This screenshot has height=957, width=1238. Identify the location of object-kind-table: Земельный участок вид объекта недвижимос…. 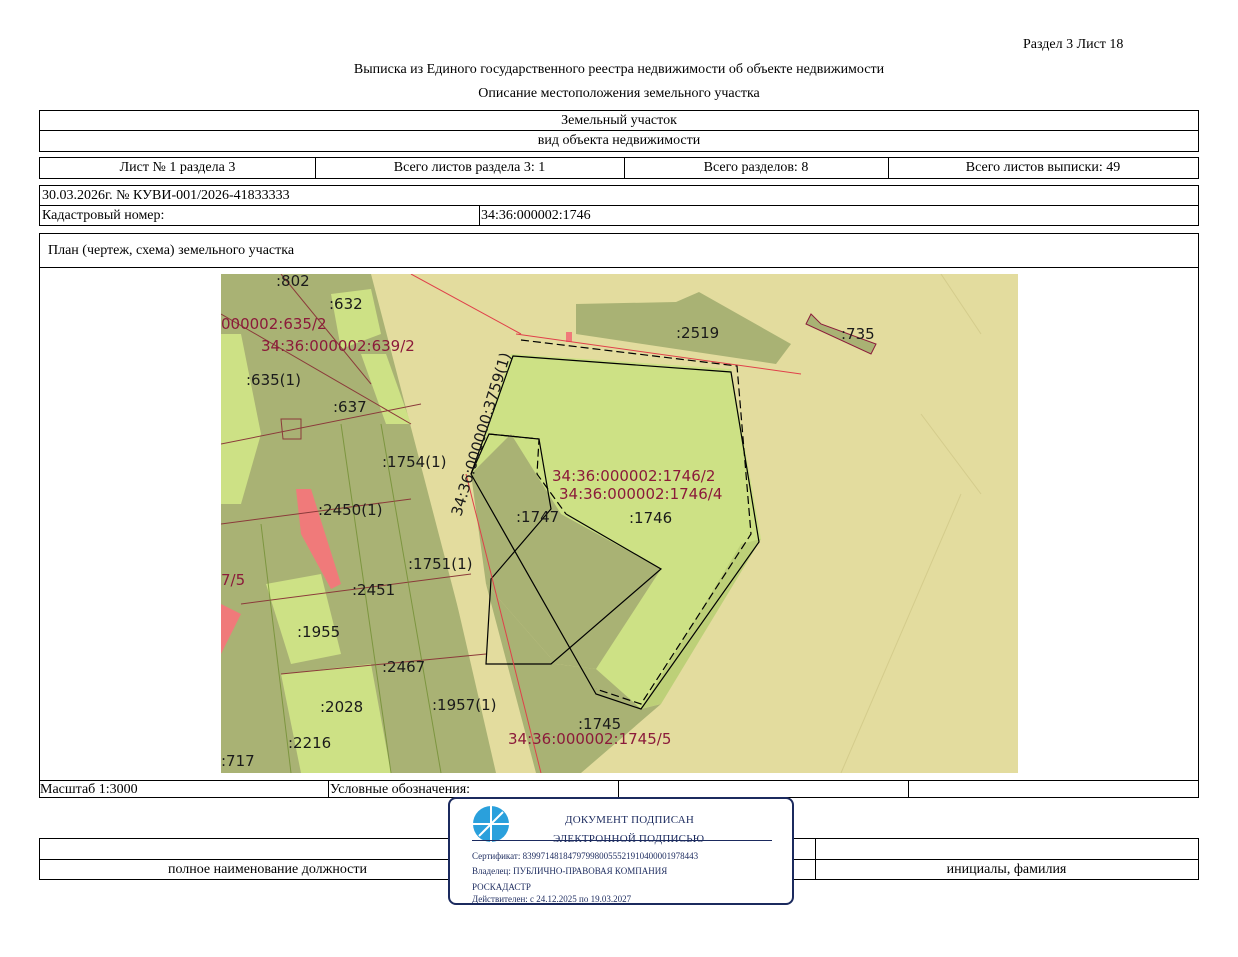
(619, 131).